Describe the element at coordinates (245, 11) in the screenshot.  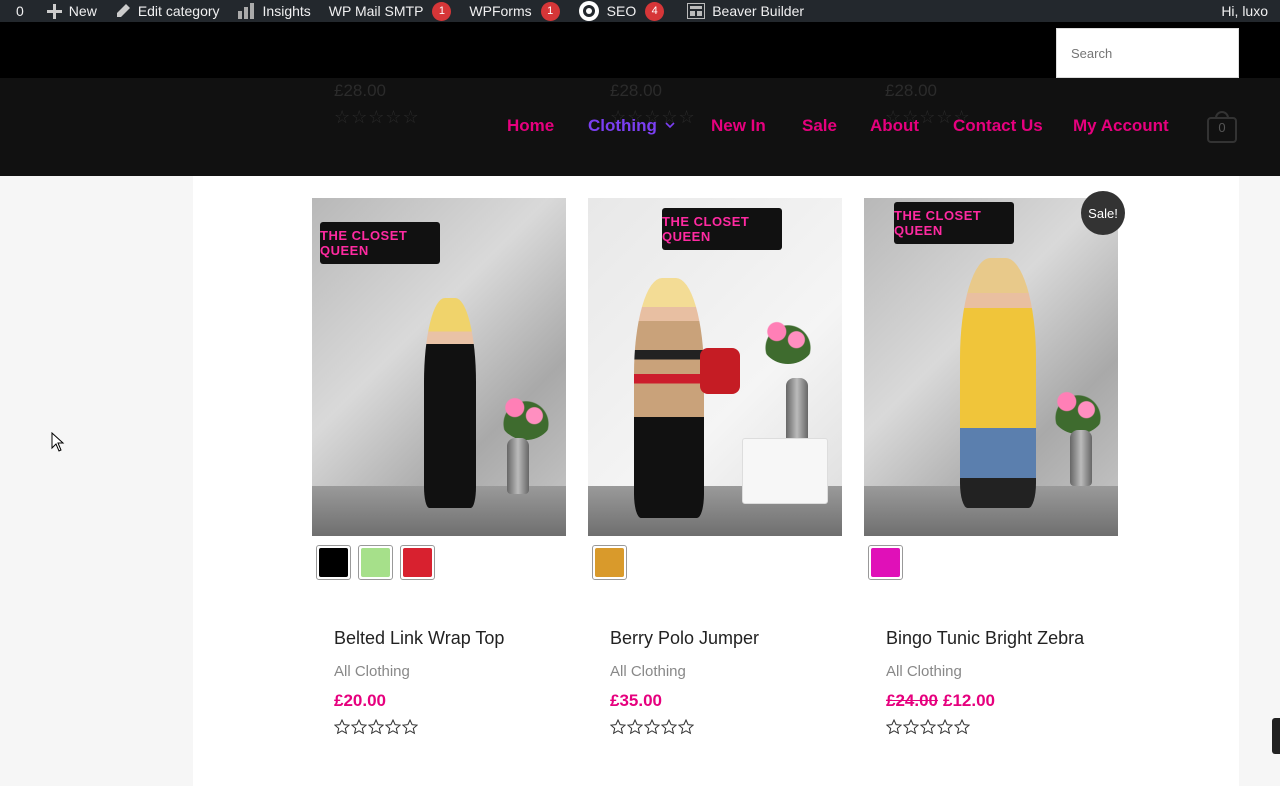
I see `bar-chart-icon` at that location.